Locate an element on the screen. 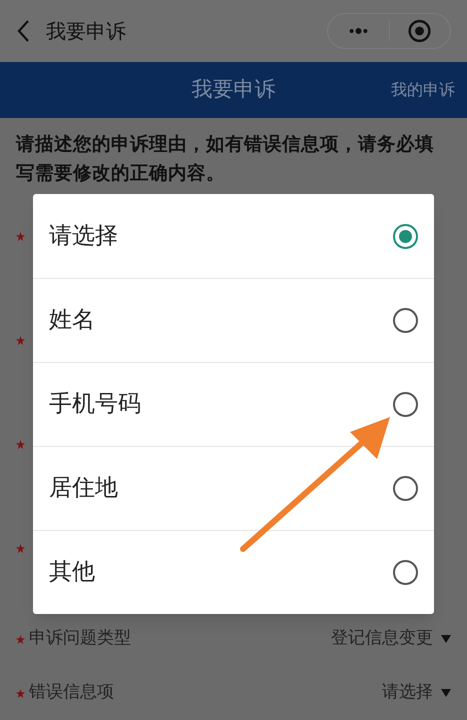 The height and width of the screenshot is (720, 467). option-label: 姓名 is located at coordinates (72, 321).